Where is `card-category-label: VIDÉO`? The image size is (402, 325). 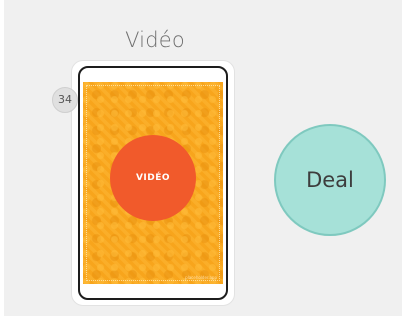 card-category-label: VIDÉO is located at coordinates (153, 178).